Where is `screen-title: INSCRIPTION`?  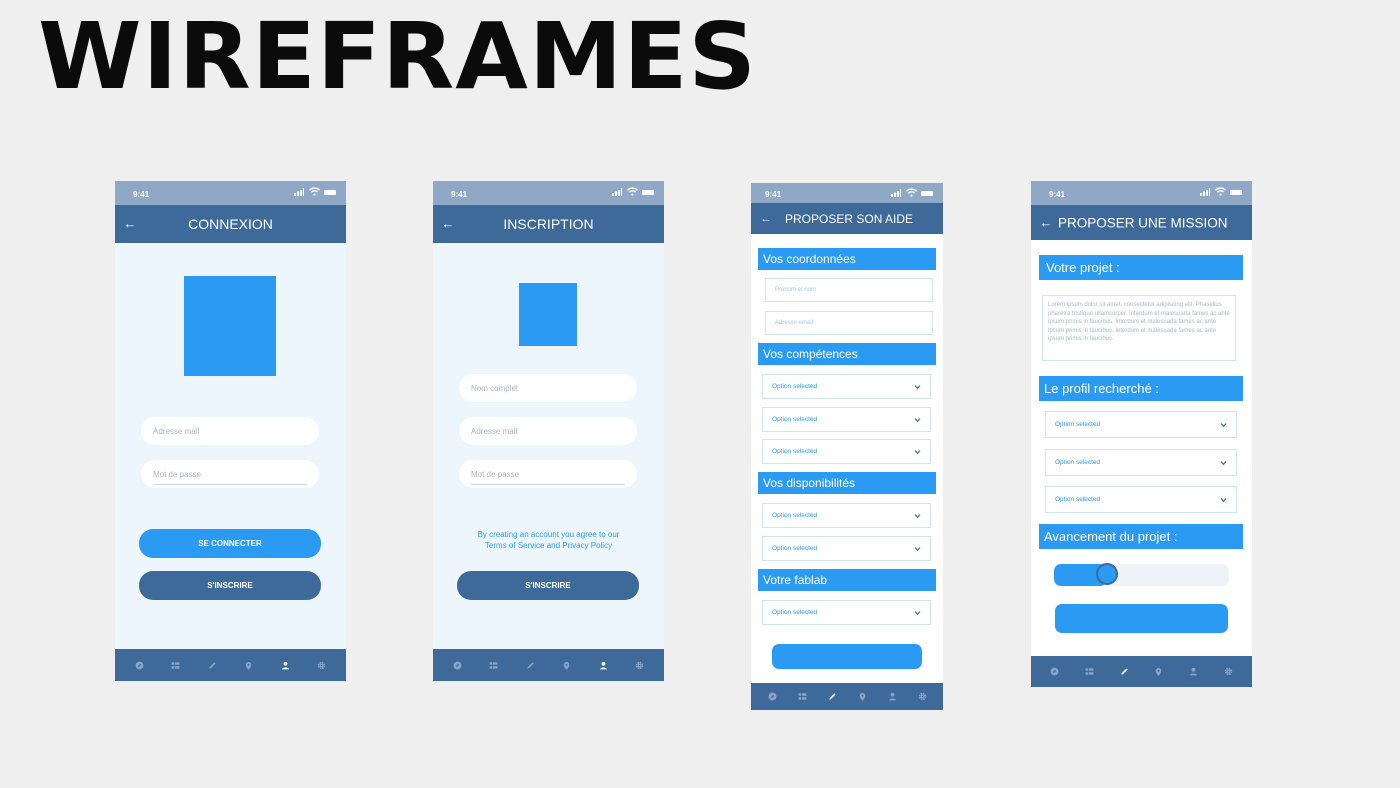 screen-title: INSCRIPTION is located at coordinates (548, 224).